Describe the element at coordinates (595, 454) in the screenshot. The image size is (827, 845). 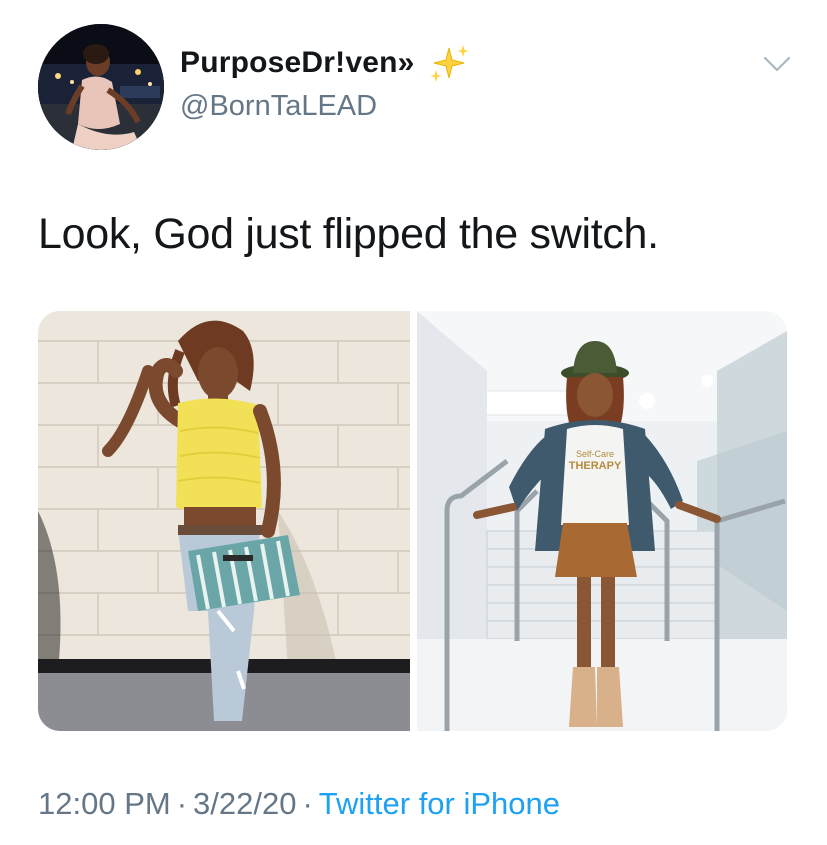
I see `hoodie-text-1: Self-Care` at that location.